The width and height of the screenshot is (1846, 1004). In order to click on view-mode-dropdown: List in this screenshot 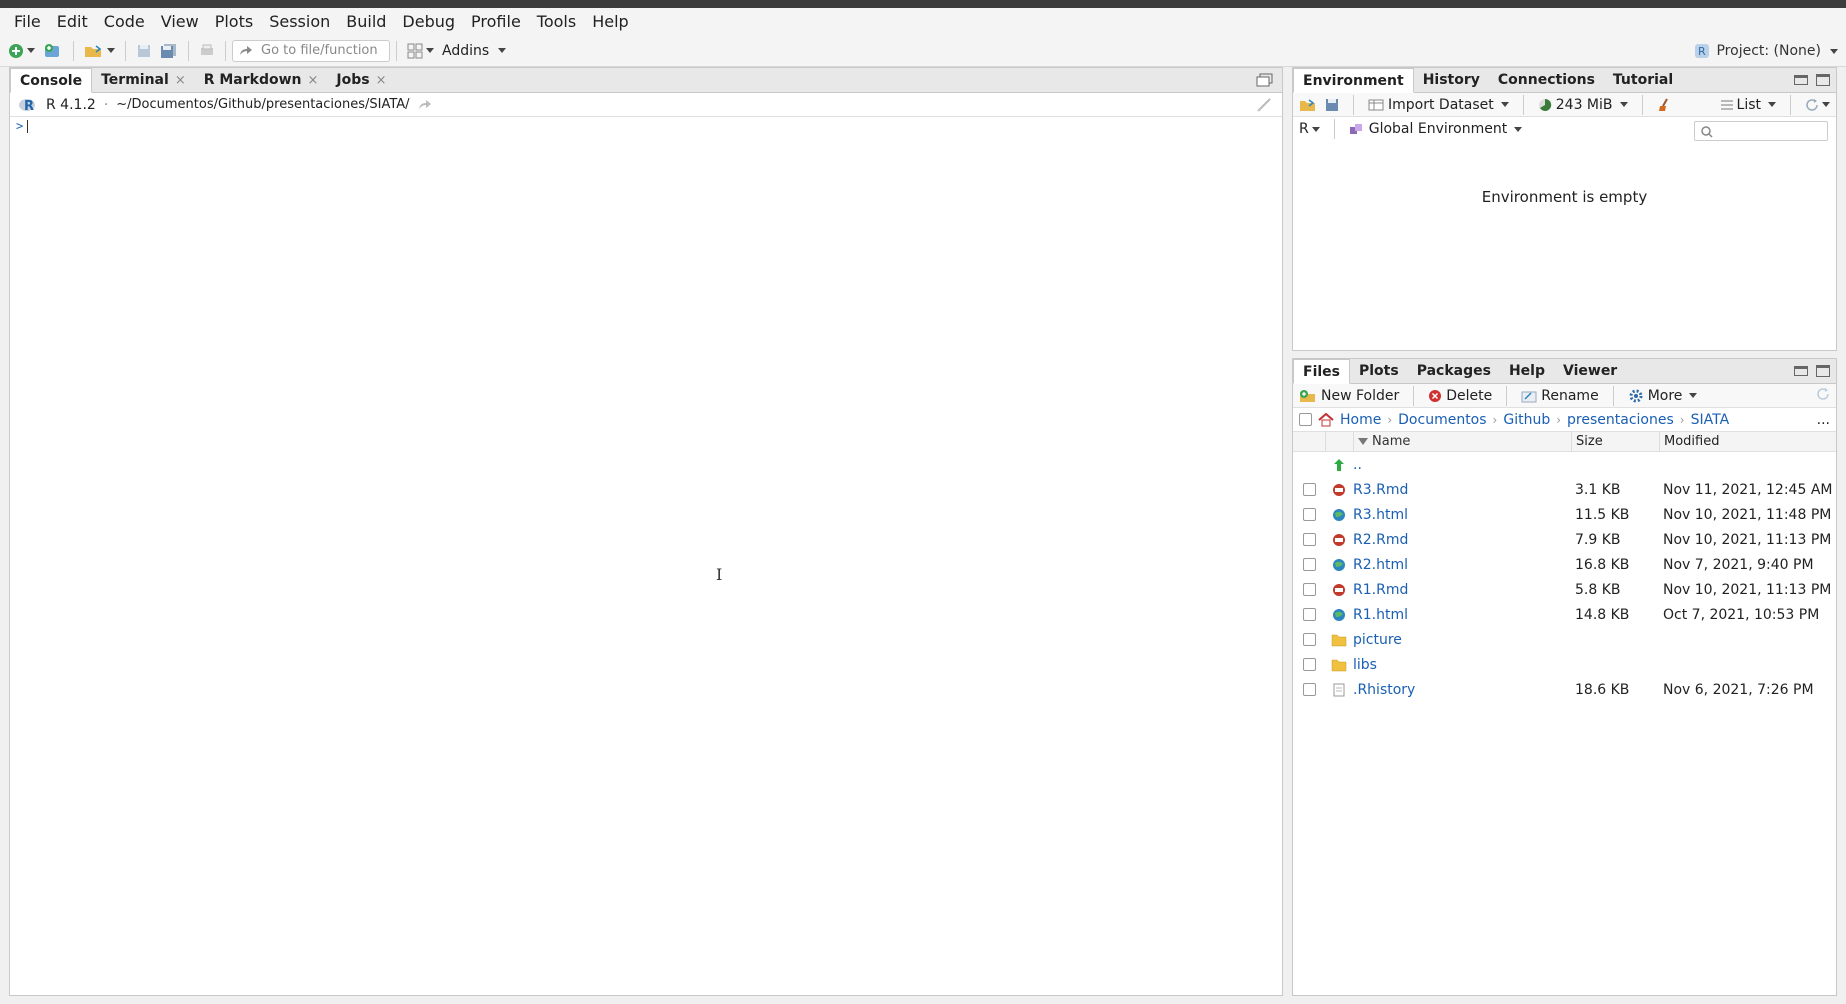, I will do `click(1748, 105)`.